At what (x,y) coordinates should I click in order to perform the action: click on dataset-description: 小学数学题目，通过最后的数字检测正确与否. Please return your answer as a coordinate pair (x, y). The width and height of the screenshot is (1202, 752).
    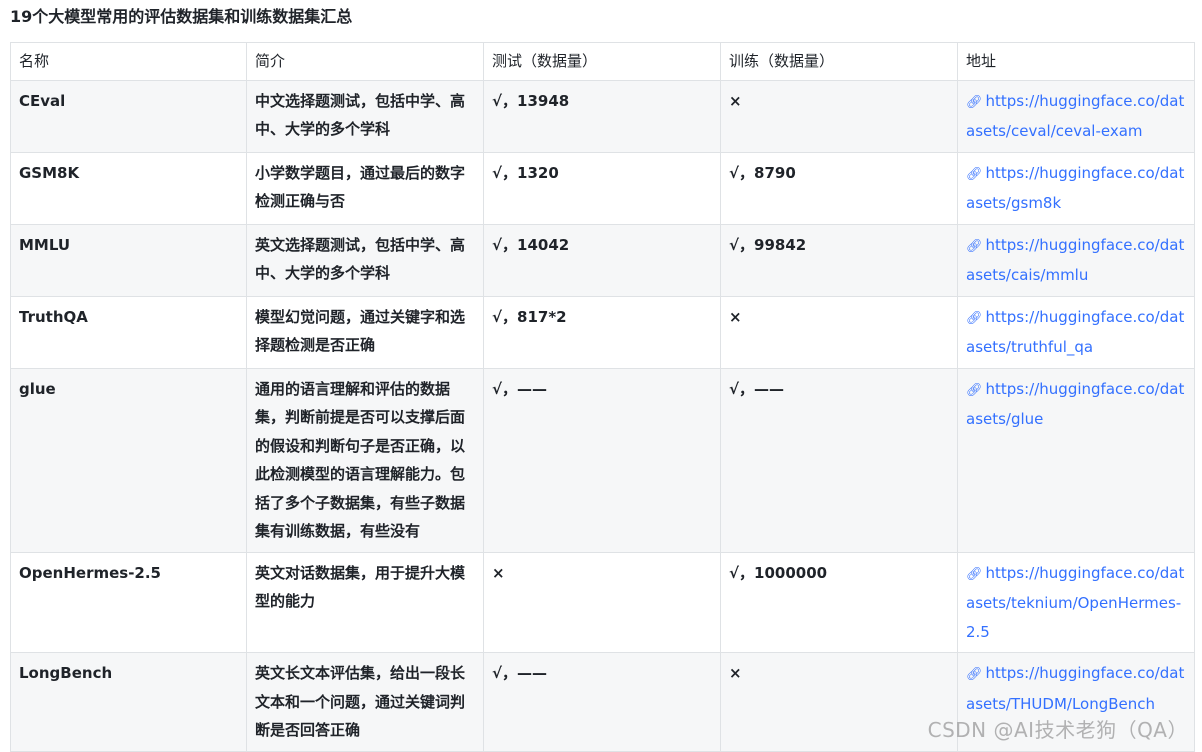
    Looking at the image, I should click on (365, 188).